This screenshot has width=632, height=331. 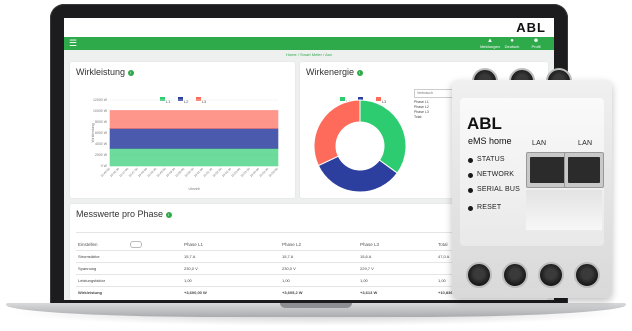 What do you see at coordinates (443, 244) in the screenshot?
I see `column-header: Total` at bounding box center [443, 244].